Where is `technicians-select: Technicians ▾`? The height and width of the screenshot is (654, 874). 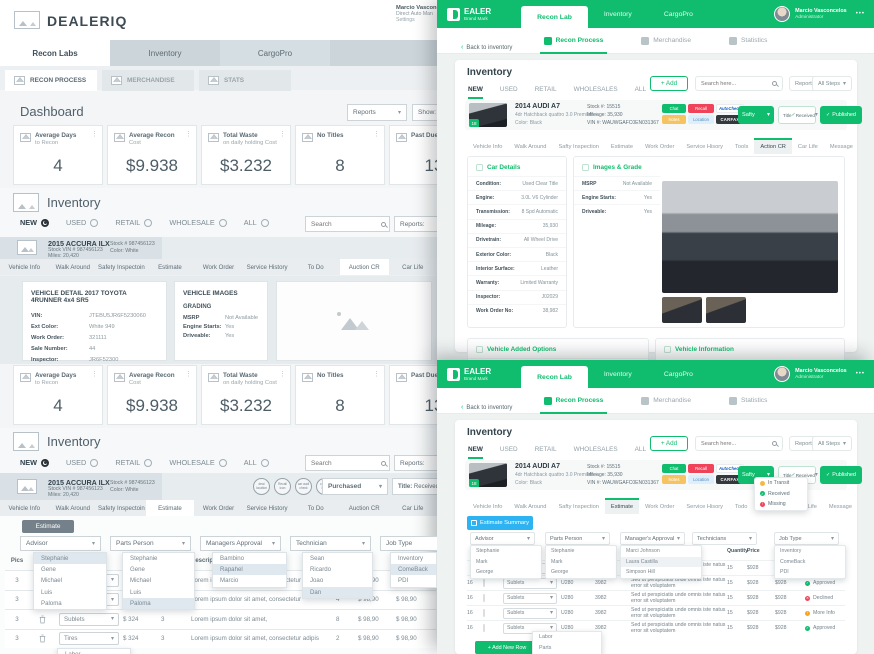 technicians-select: Technicians ▾ is located at coordinates (724, 538).